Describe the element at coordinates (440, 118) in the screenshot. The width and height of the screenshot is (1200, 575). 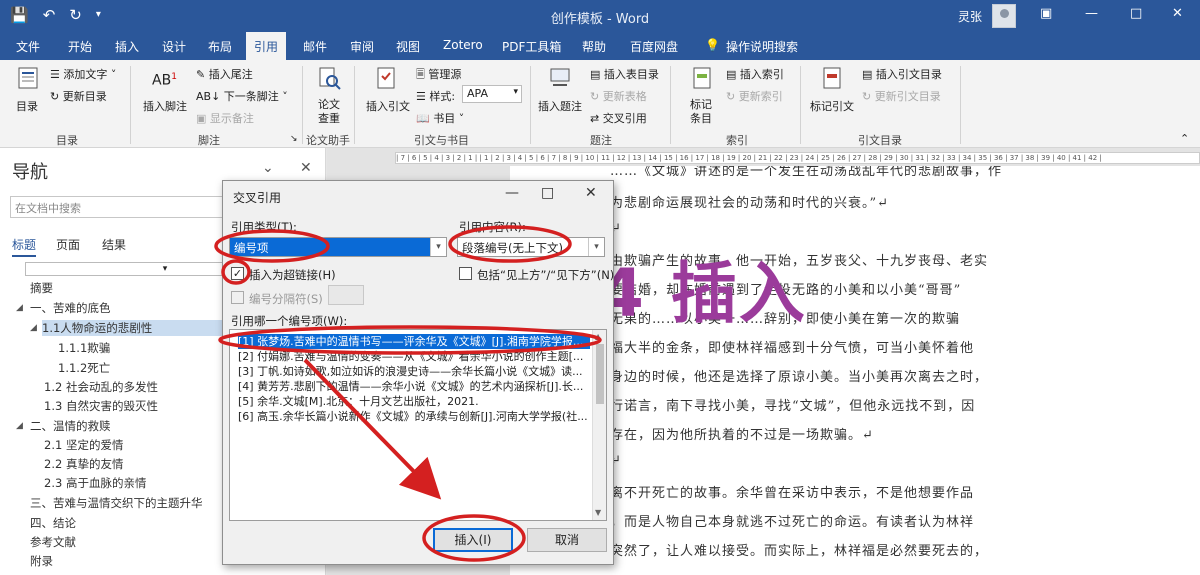
I see `bibliography-button: 📖 书目 ˅` at that location.